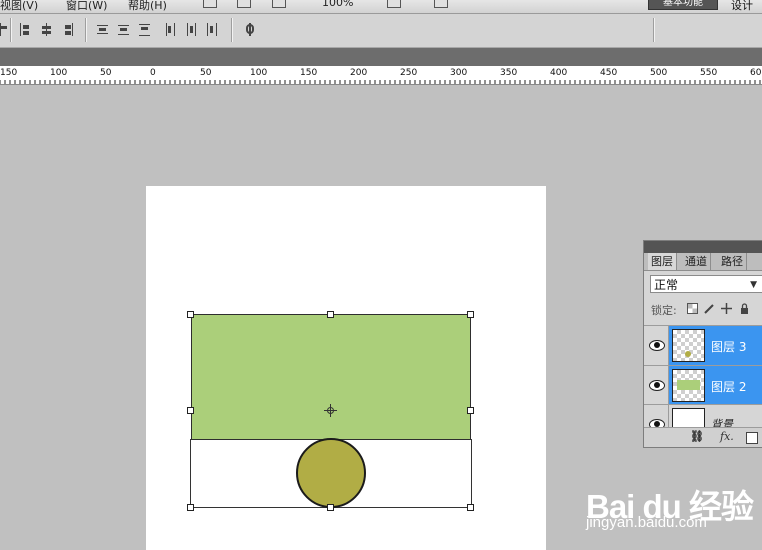 This screenshot has height=550, width=762. I want to click on transform-handle-top-right, so click(470, 314).